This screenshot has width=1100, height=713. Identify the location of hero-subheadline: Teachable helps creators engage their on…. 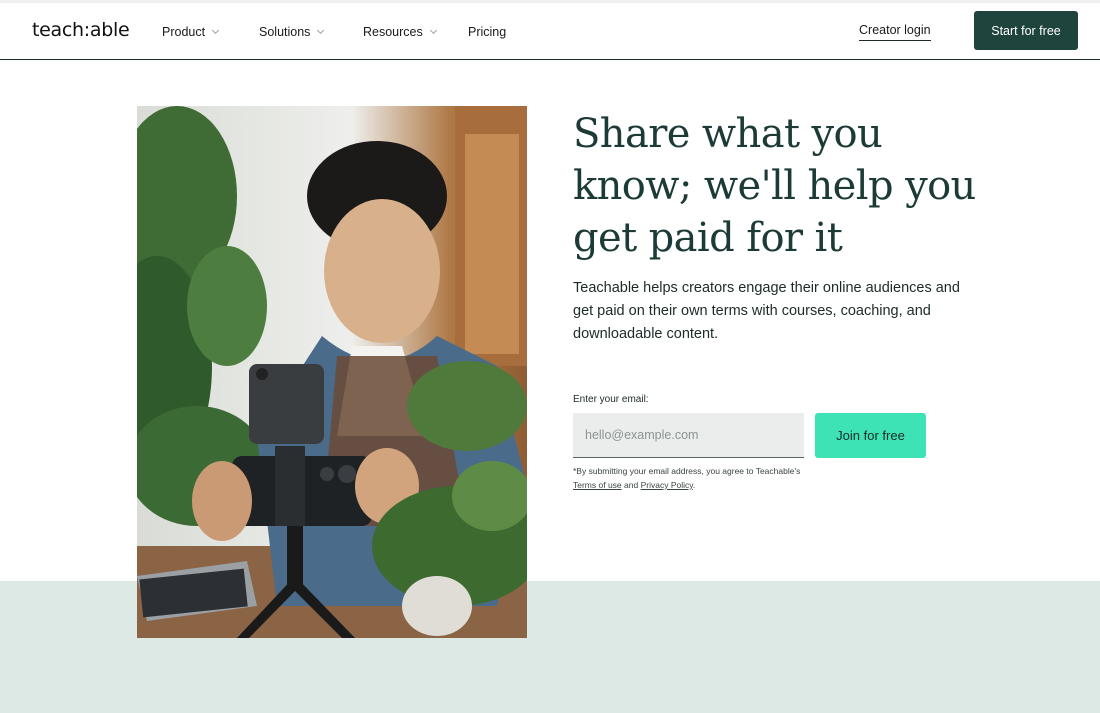
(766, 311).